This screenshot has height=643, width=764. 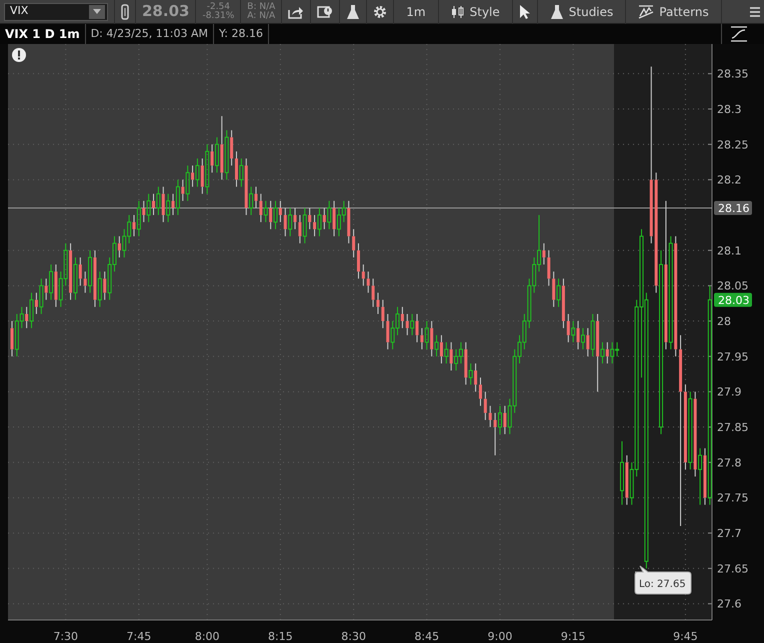 I want to click on price-axis-label: 27.95, so click(x=732, y=357).